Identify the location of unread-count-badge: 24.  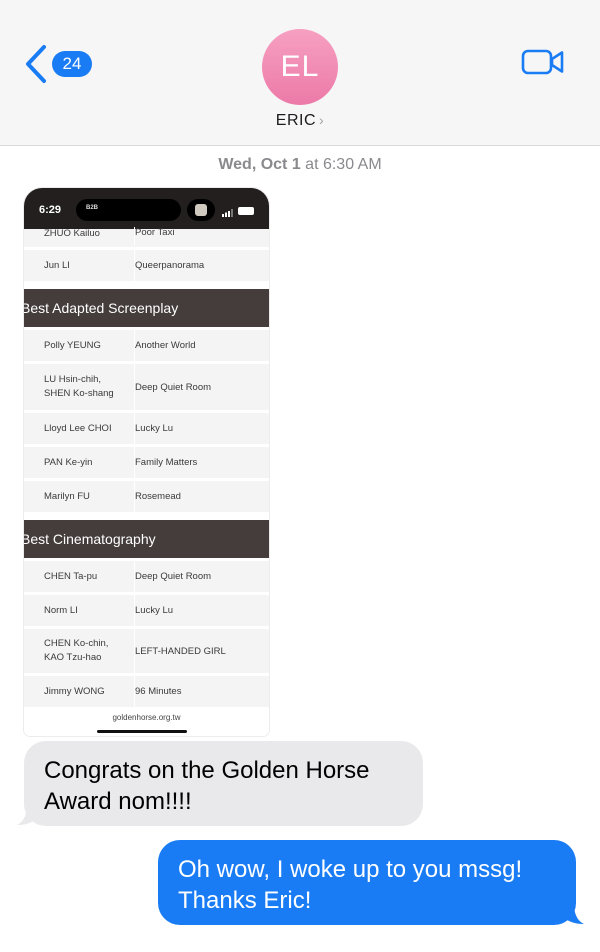
(72, 64).